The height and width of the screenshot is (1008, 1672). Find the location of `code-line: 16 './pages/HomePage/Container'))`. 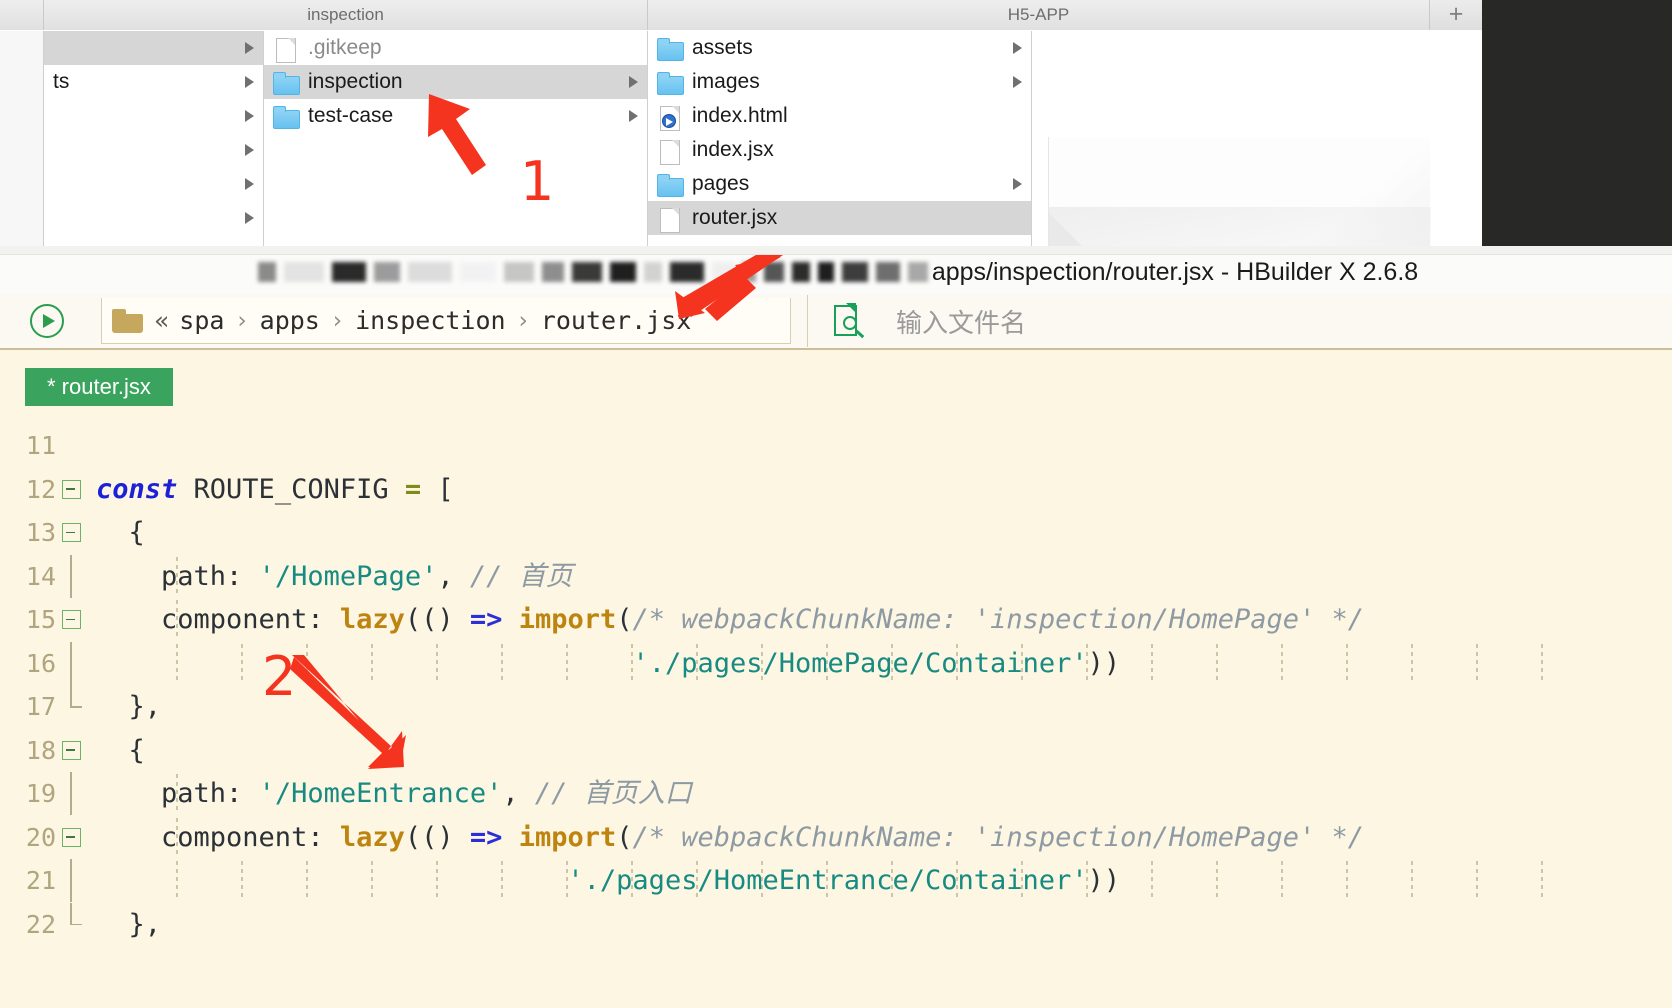

code-line: 16 './pages/HomePage/Container')) is located at coordinates (836, 663).